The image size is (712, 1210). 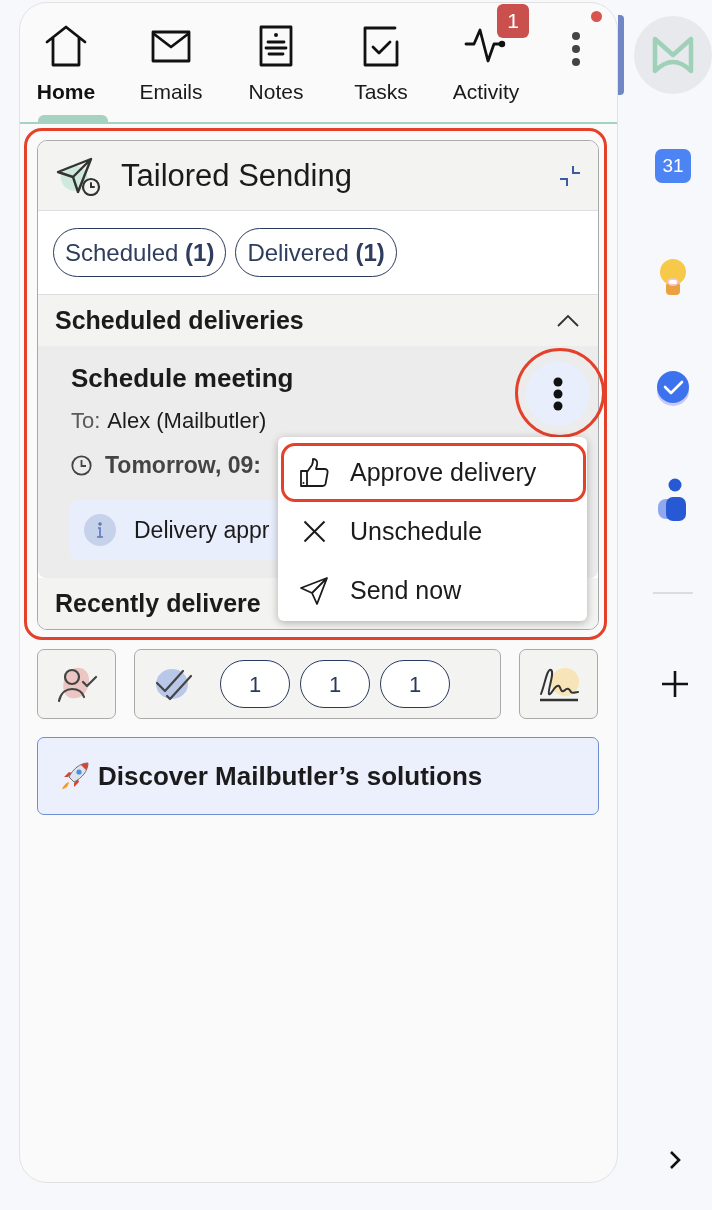 What do you see at coordinates (513, 21) in the screenshot?
I see `notification-badge: 1` at bounding box center [513, 21].